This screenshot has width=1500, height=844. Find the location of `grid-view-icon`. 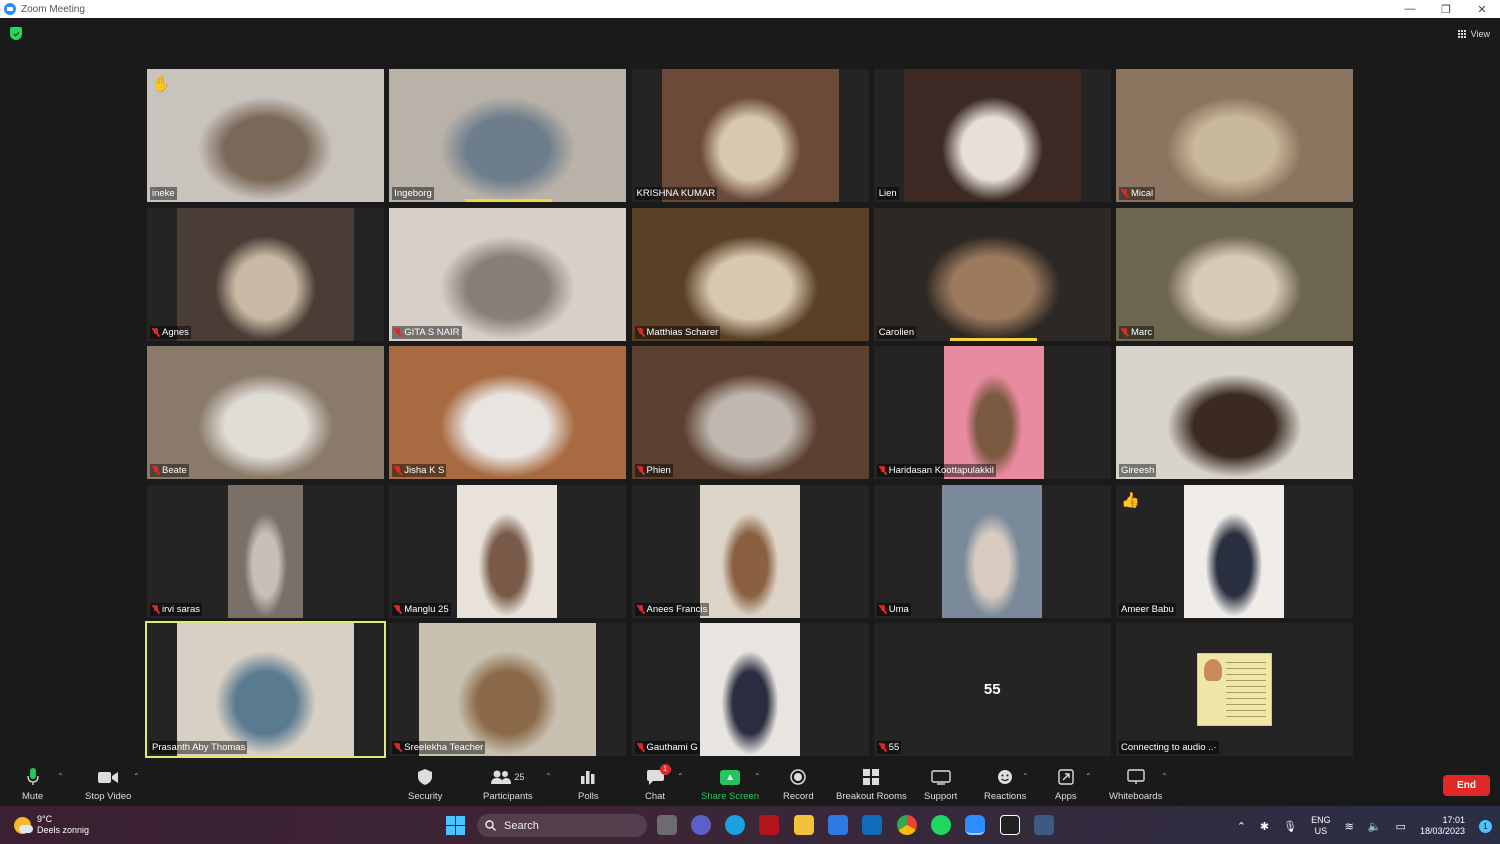

grid-view-icon is located at coordinates (1462, 34).